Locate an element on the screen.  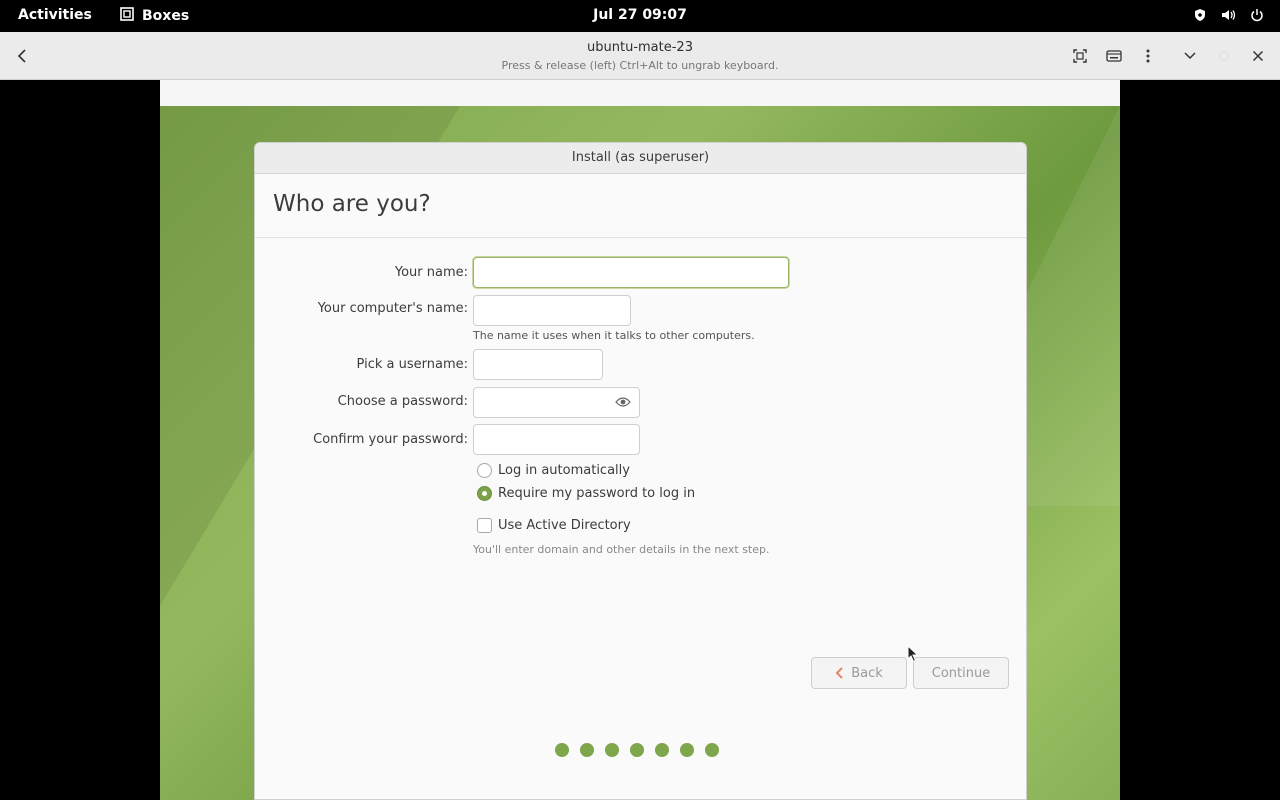
minimize-button is located at coordinates (1190, 56).